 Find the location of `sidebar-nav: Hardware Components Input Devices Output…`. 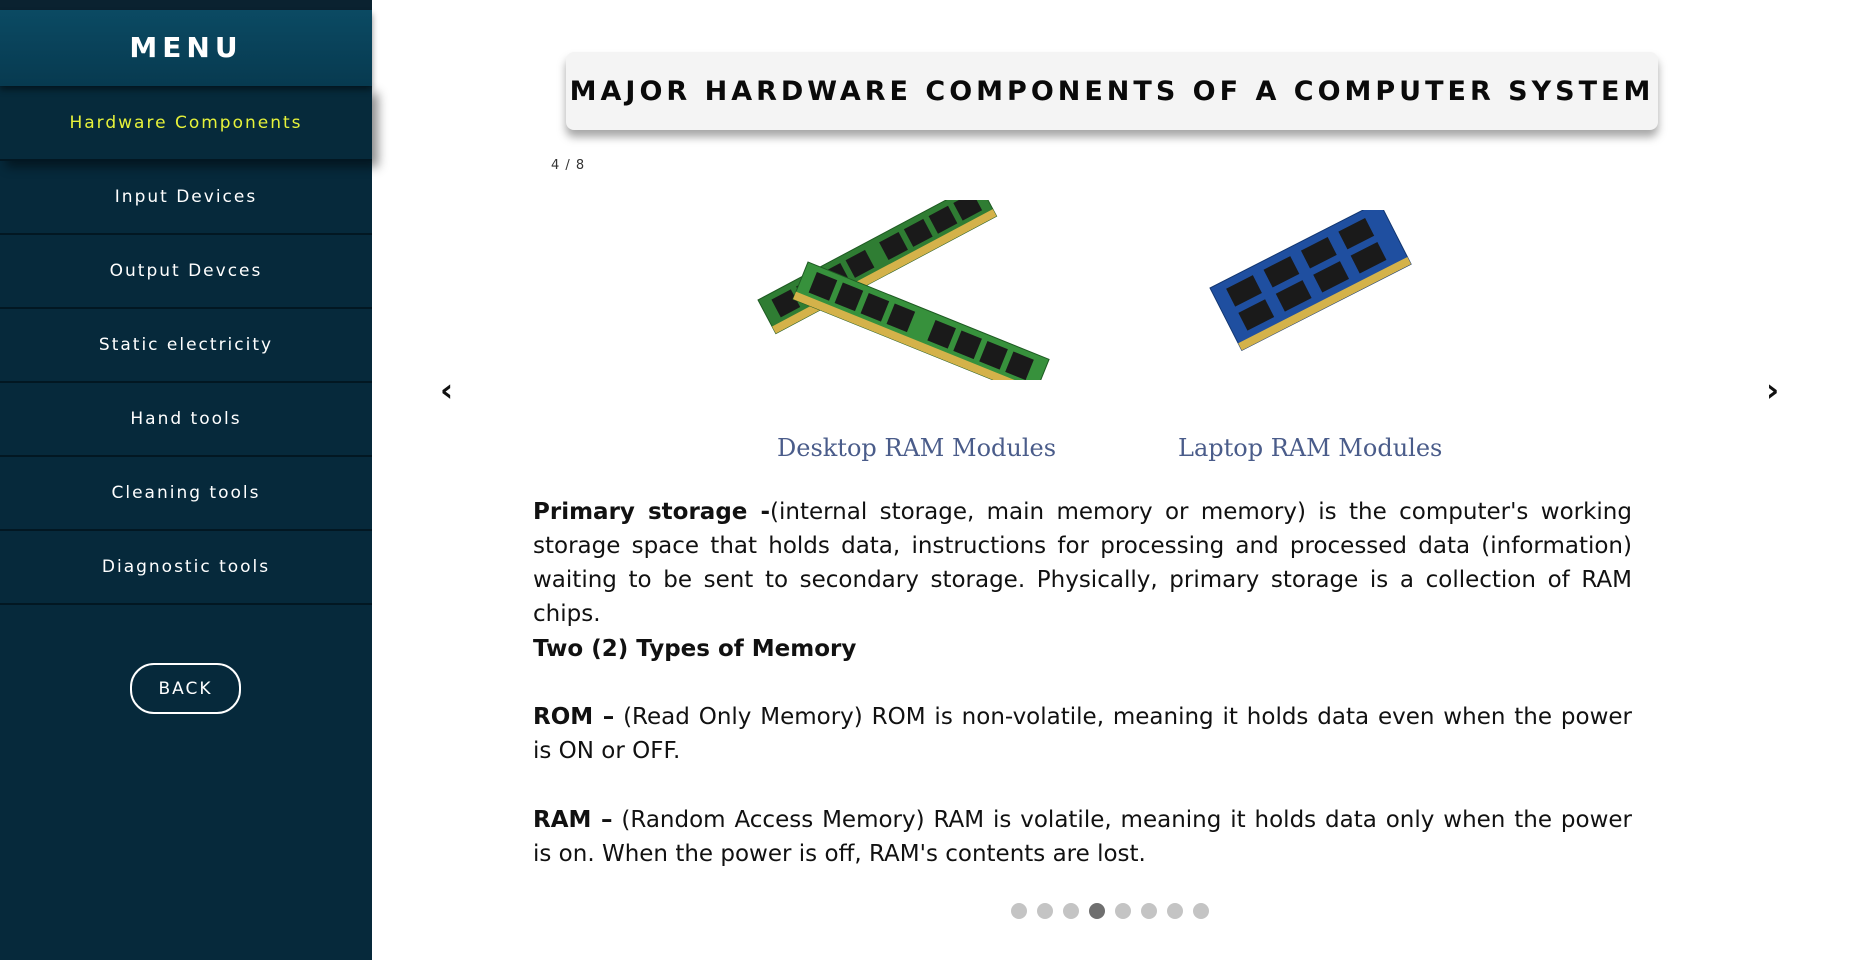

sidebar-nav: Hardware Components Input Devices Output… is located at coordinates (186, 346).